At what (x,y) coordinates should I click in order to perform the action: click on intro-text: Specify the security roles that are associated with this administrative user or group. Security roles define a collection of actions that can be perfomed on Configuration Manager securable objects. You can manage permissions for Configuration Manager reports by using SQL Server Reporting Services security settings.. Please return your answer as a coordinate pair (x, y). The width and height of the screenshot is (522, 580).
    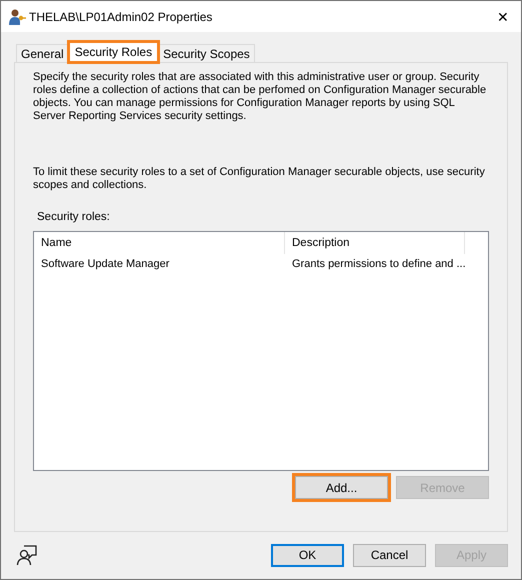
    Looking at the image, I should click on (260, 97).